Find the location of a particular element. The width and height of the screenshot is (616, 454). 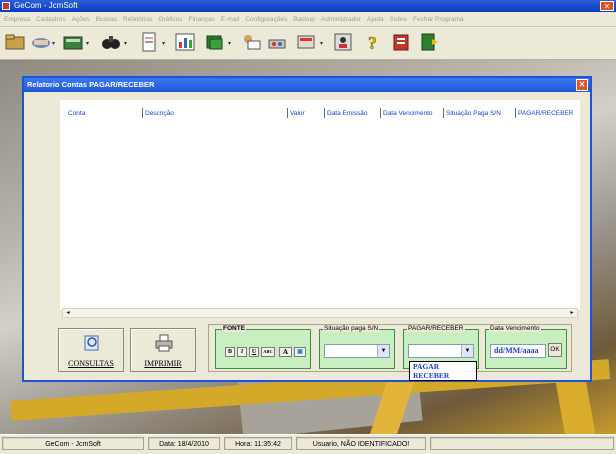

toolbar-exit-button is located at coordinates (429, 43).